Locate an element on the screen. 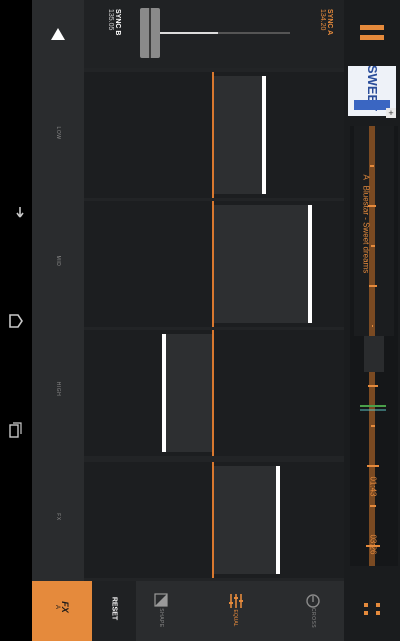 The image size is (400, 641). deck-letter: A is located at coordinates (366, 177).